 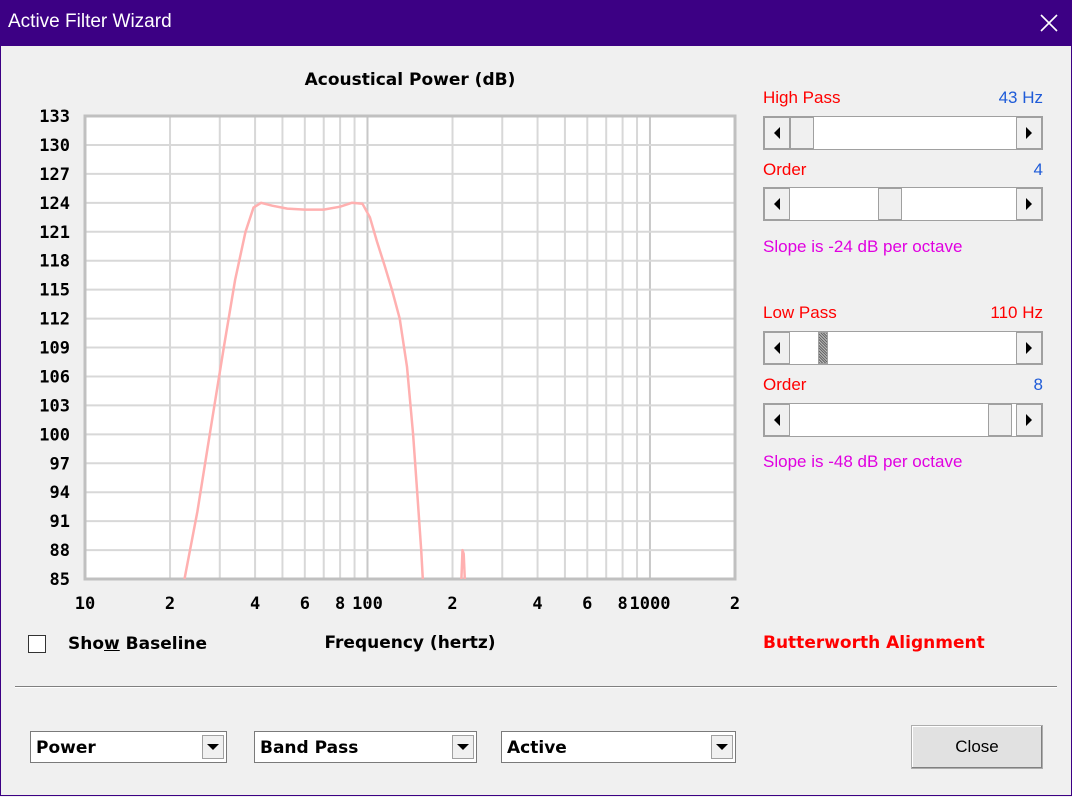 I want to click on low-pass-value: 110 Hz, so click(x=1016, y=312).